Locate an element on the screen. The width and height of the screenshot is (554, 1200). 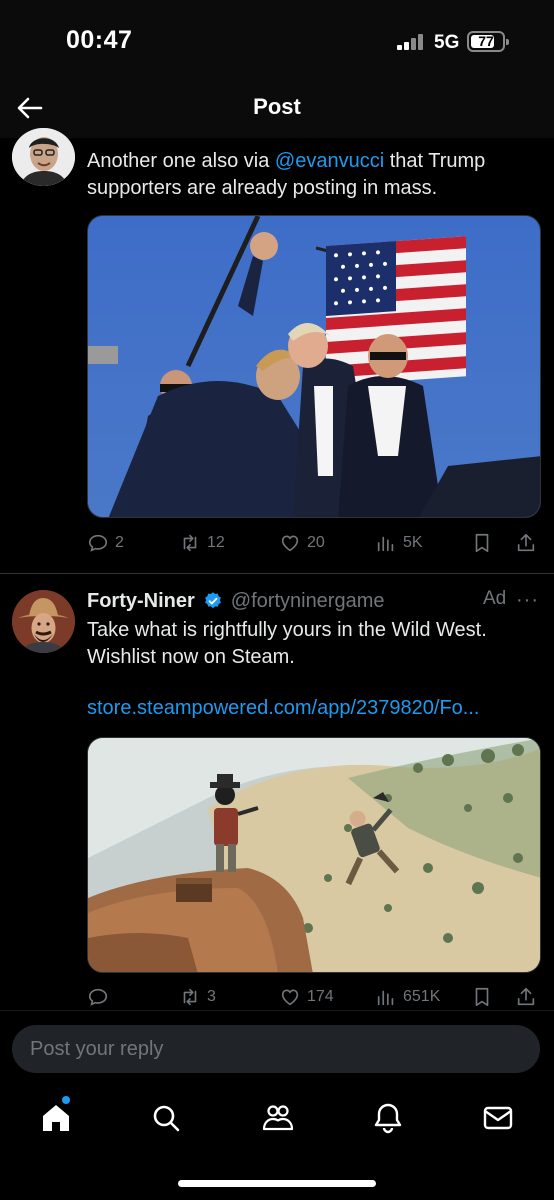
signal-icon is located at coordinates (412, 42).